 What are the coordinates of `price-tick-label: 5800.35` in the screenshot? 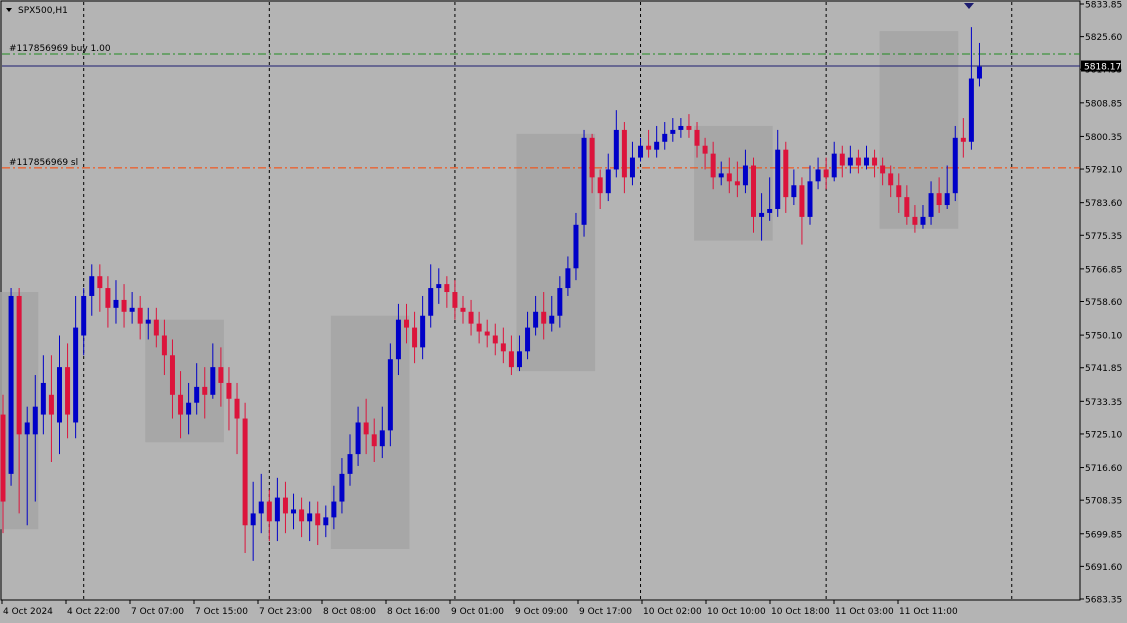 It's located at (1103, 138).